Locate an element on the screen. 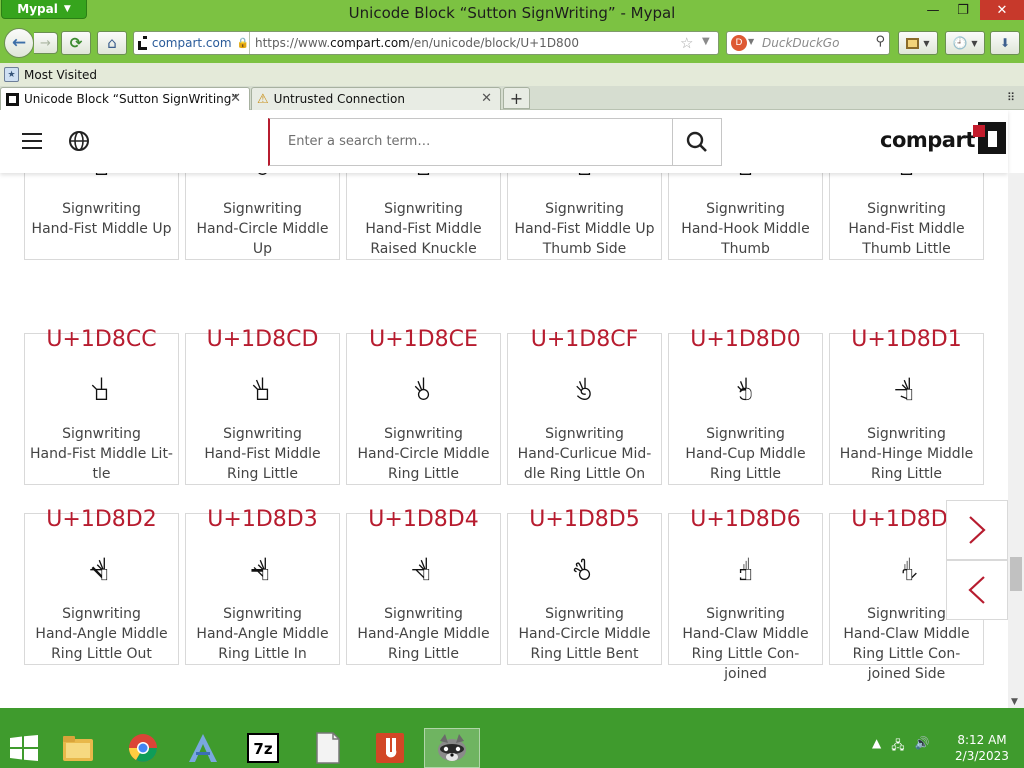 The height and width of the screenshot is (768, 1024). minimize-button: — is located at coordinates (933, 10).